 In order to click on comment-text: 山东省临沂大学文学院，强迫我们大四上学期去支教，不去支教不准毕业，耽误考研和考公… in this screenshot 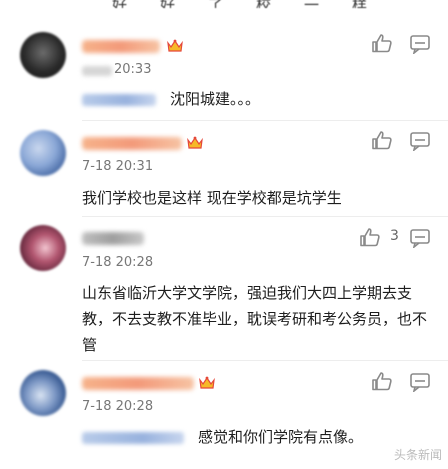, I will do `click(255, 319)`.